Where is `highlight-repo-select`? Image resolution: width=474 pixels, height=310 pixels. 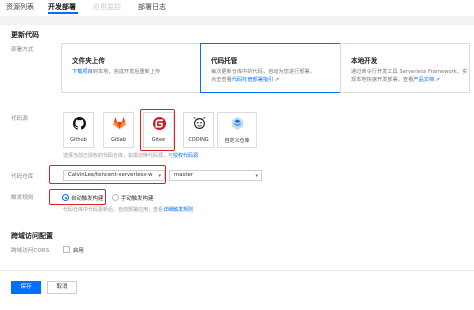
highlight-repo-select is located at coordinates (107, 174).